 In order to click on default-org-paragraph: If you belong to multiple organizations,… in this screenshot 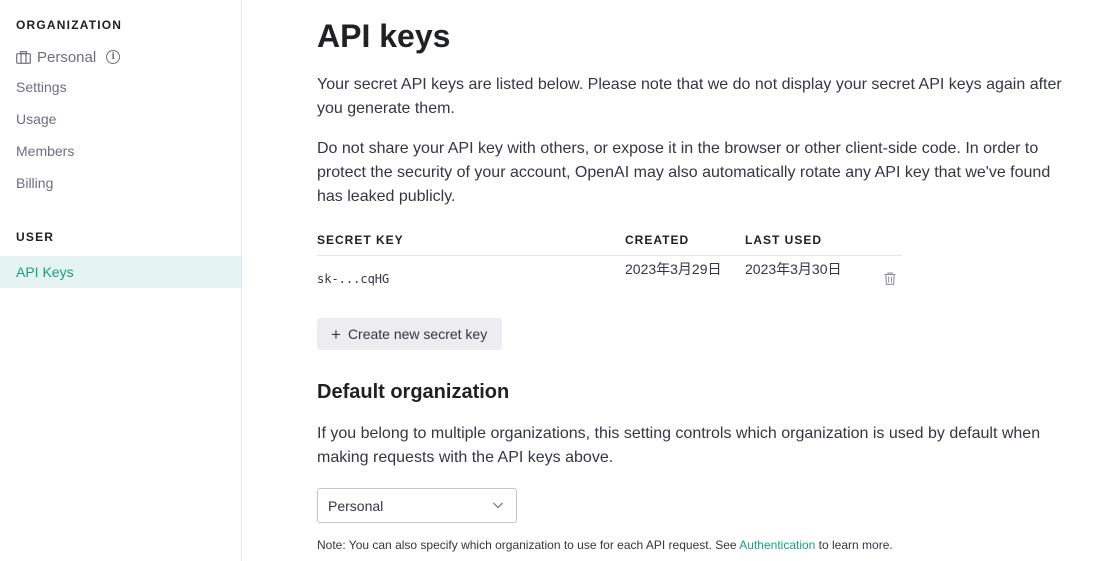, I will do `click(679, 445)`.